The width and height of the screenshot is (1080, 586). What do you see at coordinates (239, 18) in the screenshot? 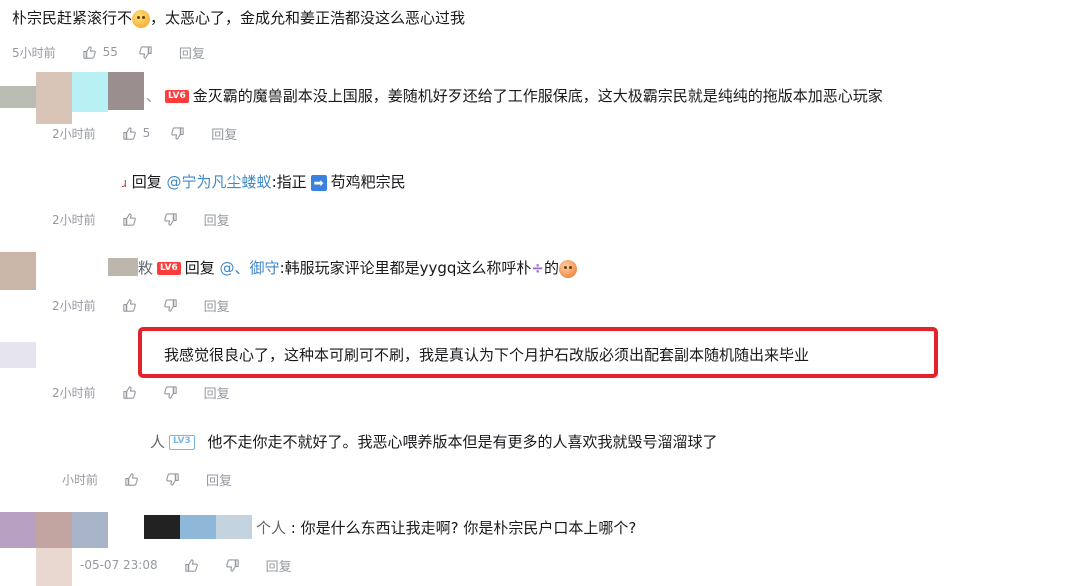
I see `comment-1-content: 朴宗民赶紧滚行不 ，太恶心了，金成允和姜正浩都没这么恶心过我` at bounding box center [239, 18].